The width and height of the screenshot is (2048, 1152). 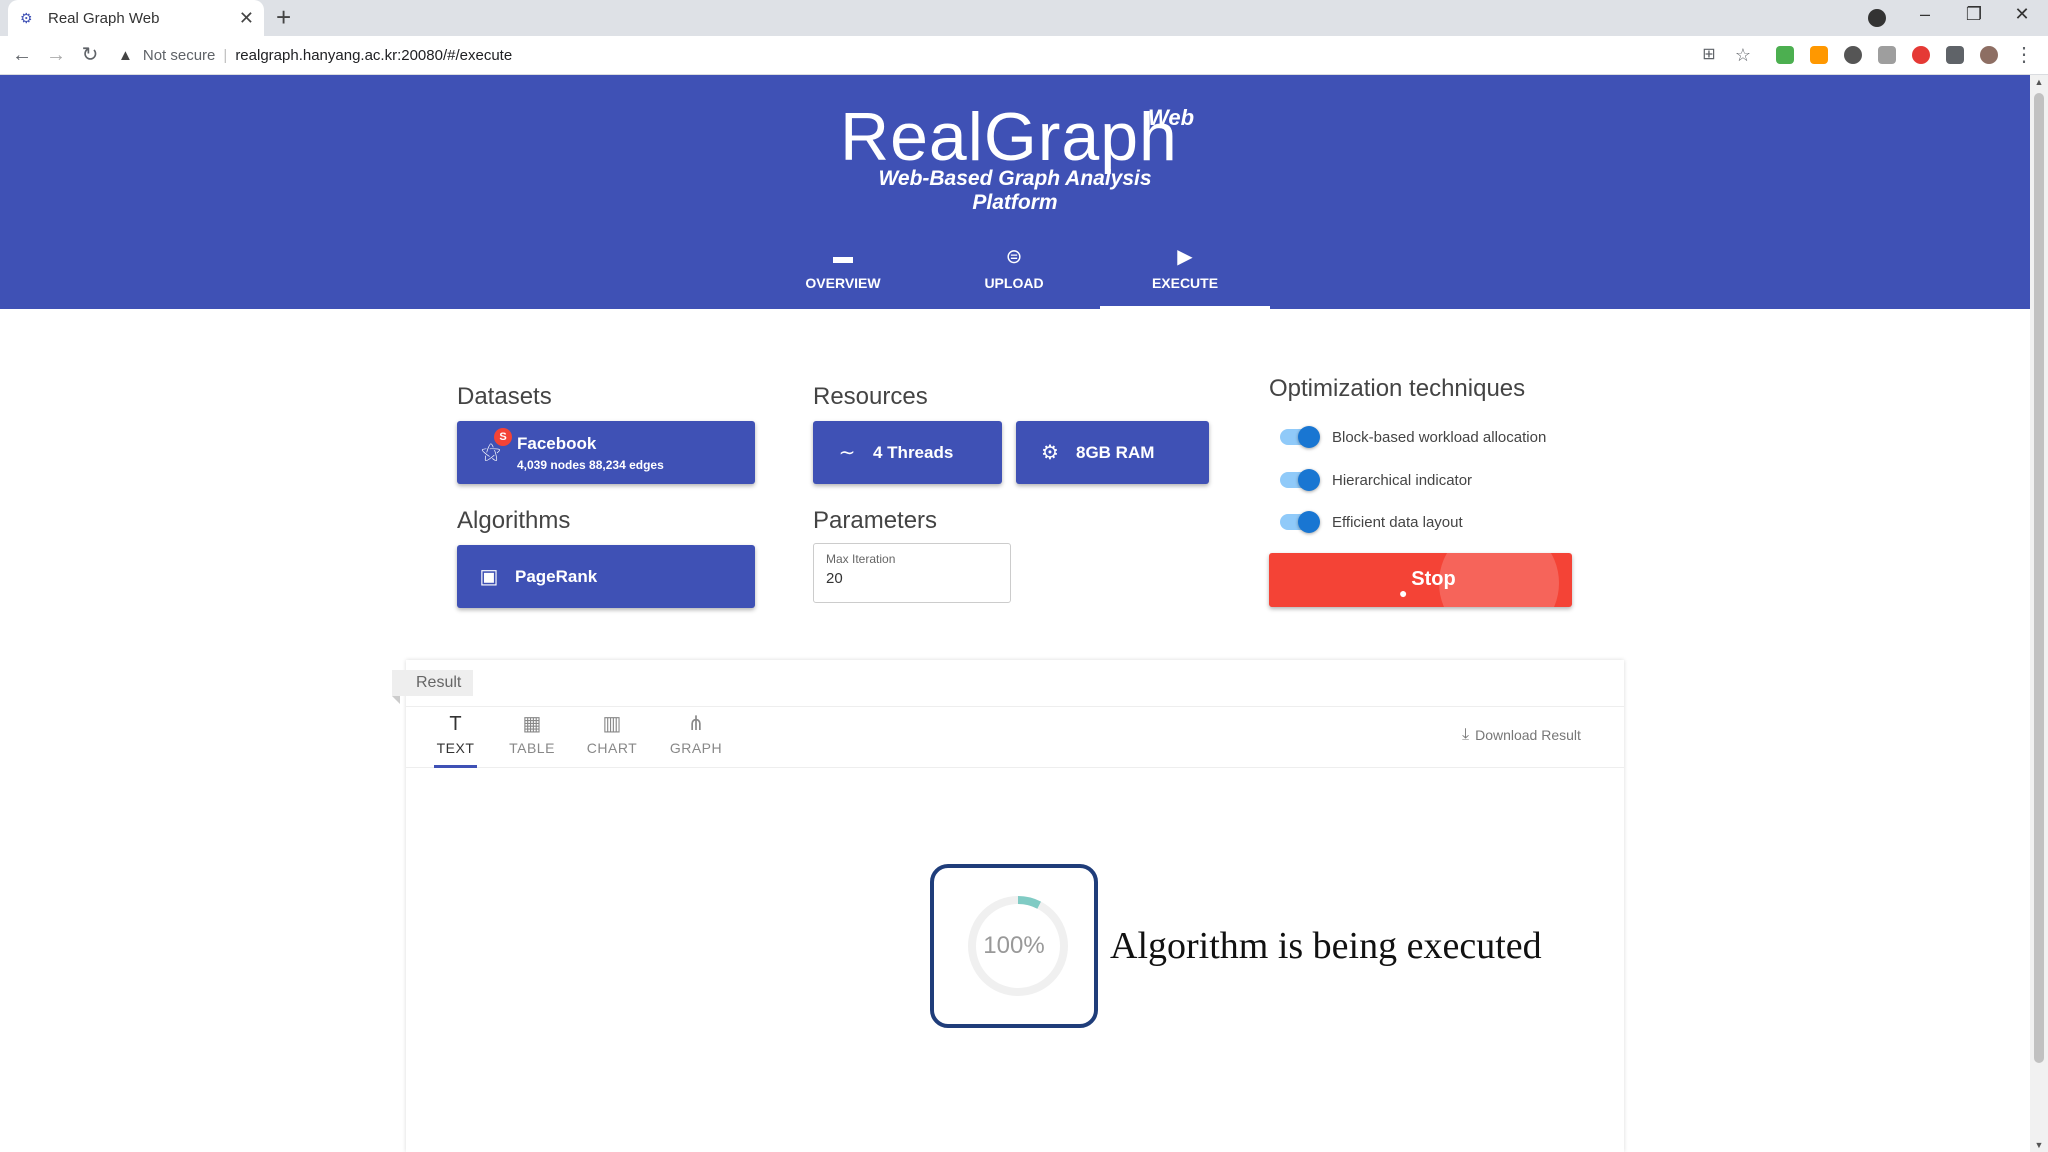 What do you see at coordinates (1397, 388) in the screenshot?
I see `optimization-title: Optimization techniques` at bounding box center [1397, 388].